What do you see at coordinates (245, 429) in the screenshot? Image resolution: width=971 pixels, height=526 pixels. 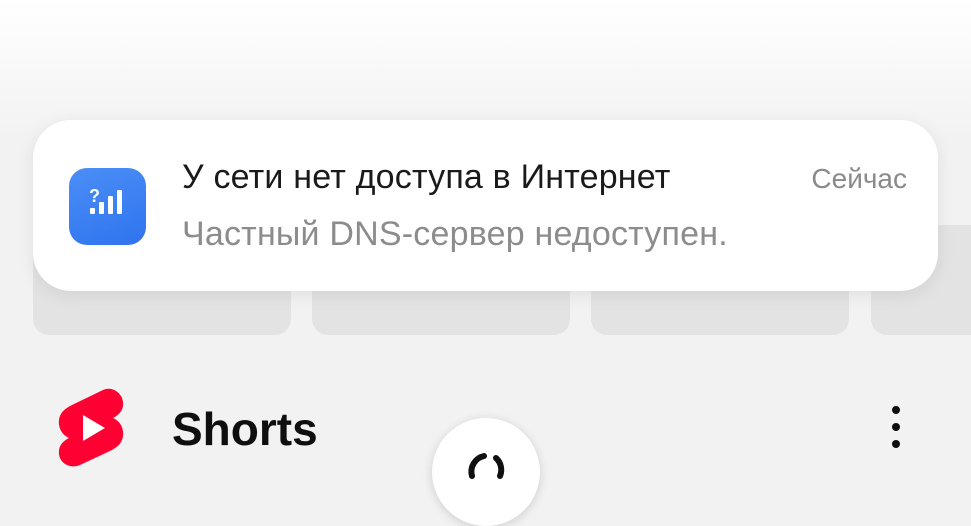 I see `shorts-title: Shorts` at bounding box center [245, 429].